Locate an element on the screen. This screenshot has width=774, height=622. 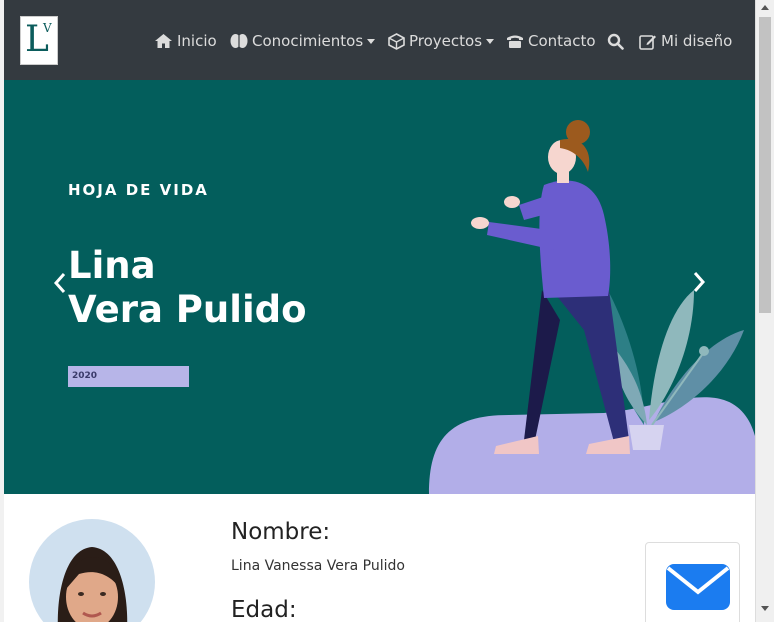
page-scrollbar is located at coordinates (764, 311).